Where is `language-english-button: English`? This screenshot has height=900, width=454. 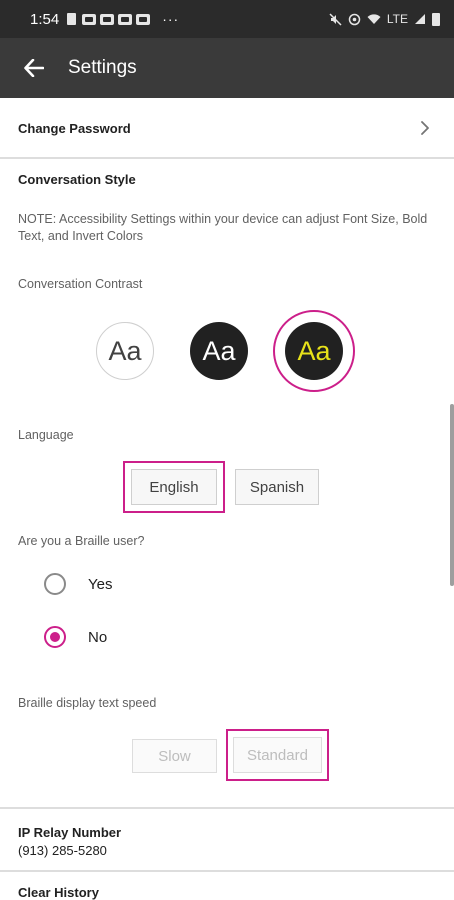 language-english-button: English is located at coordinates (174, 487).